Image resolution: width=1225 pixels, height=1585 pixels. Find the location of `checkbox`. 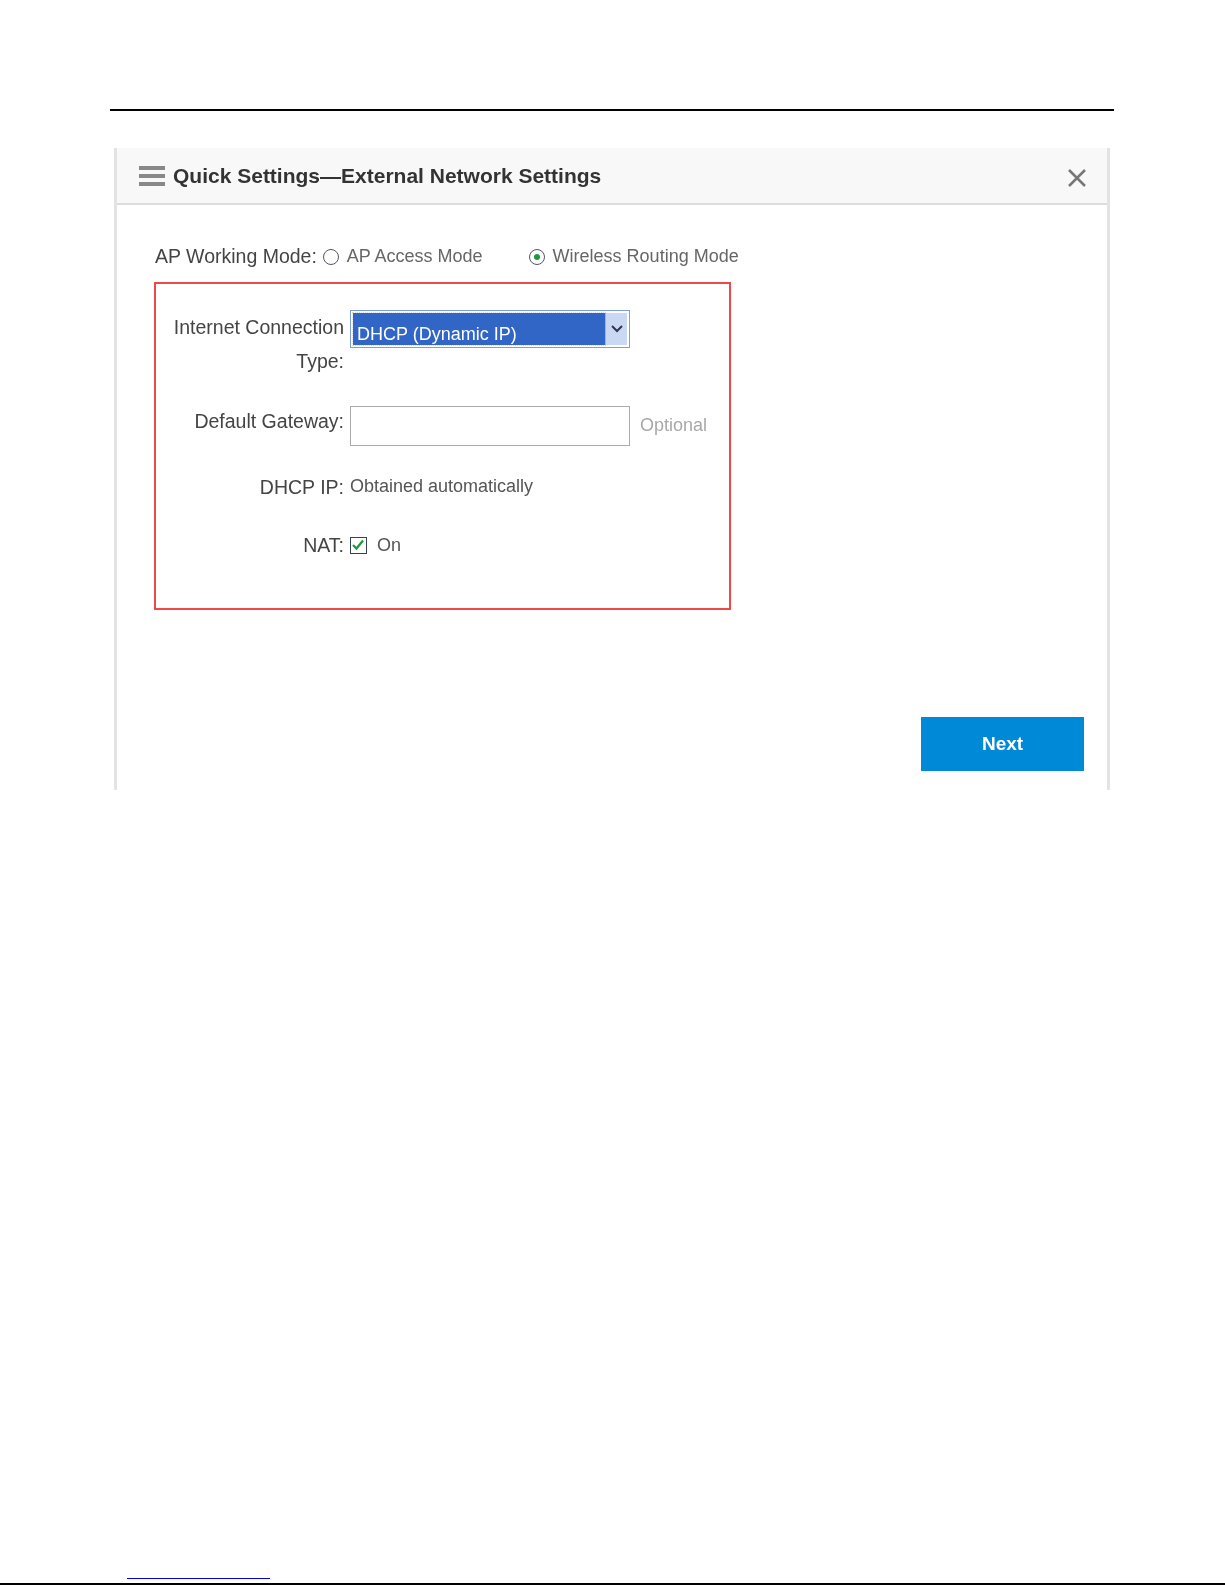

checkbox is located at coordinates (358, 545).